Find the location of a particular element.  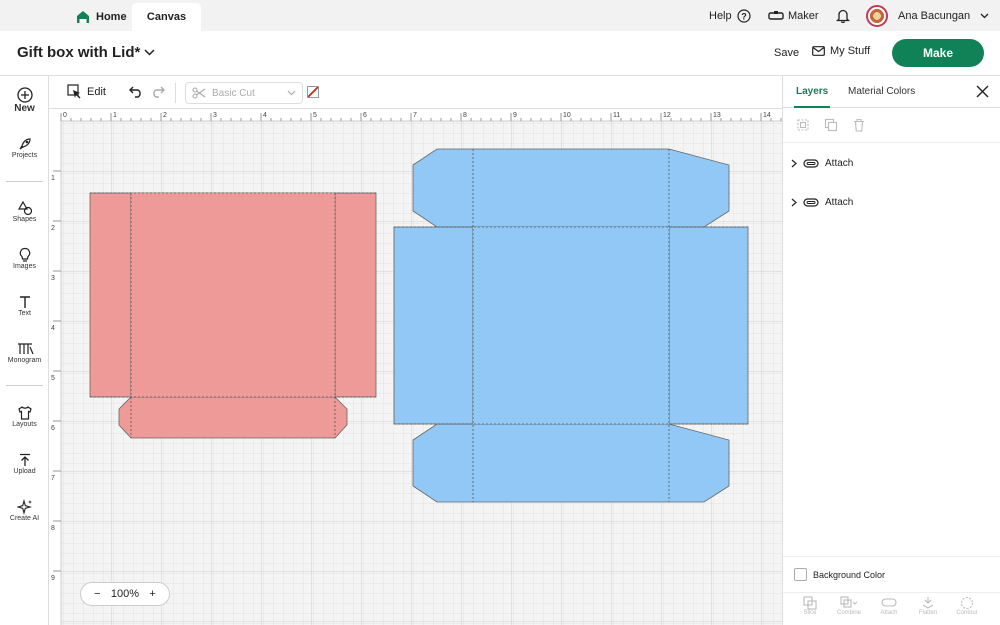

zoom-level: 100% is located at coordinates (125, 594).